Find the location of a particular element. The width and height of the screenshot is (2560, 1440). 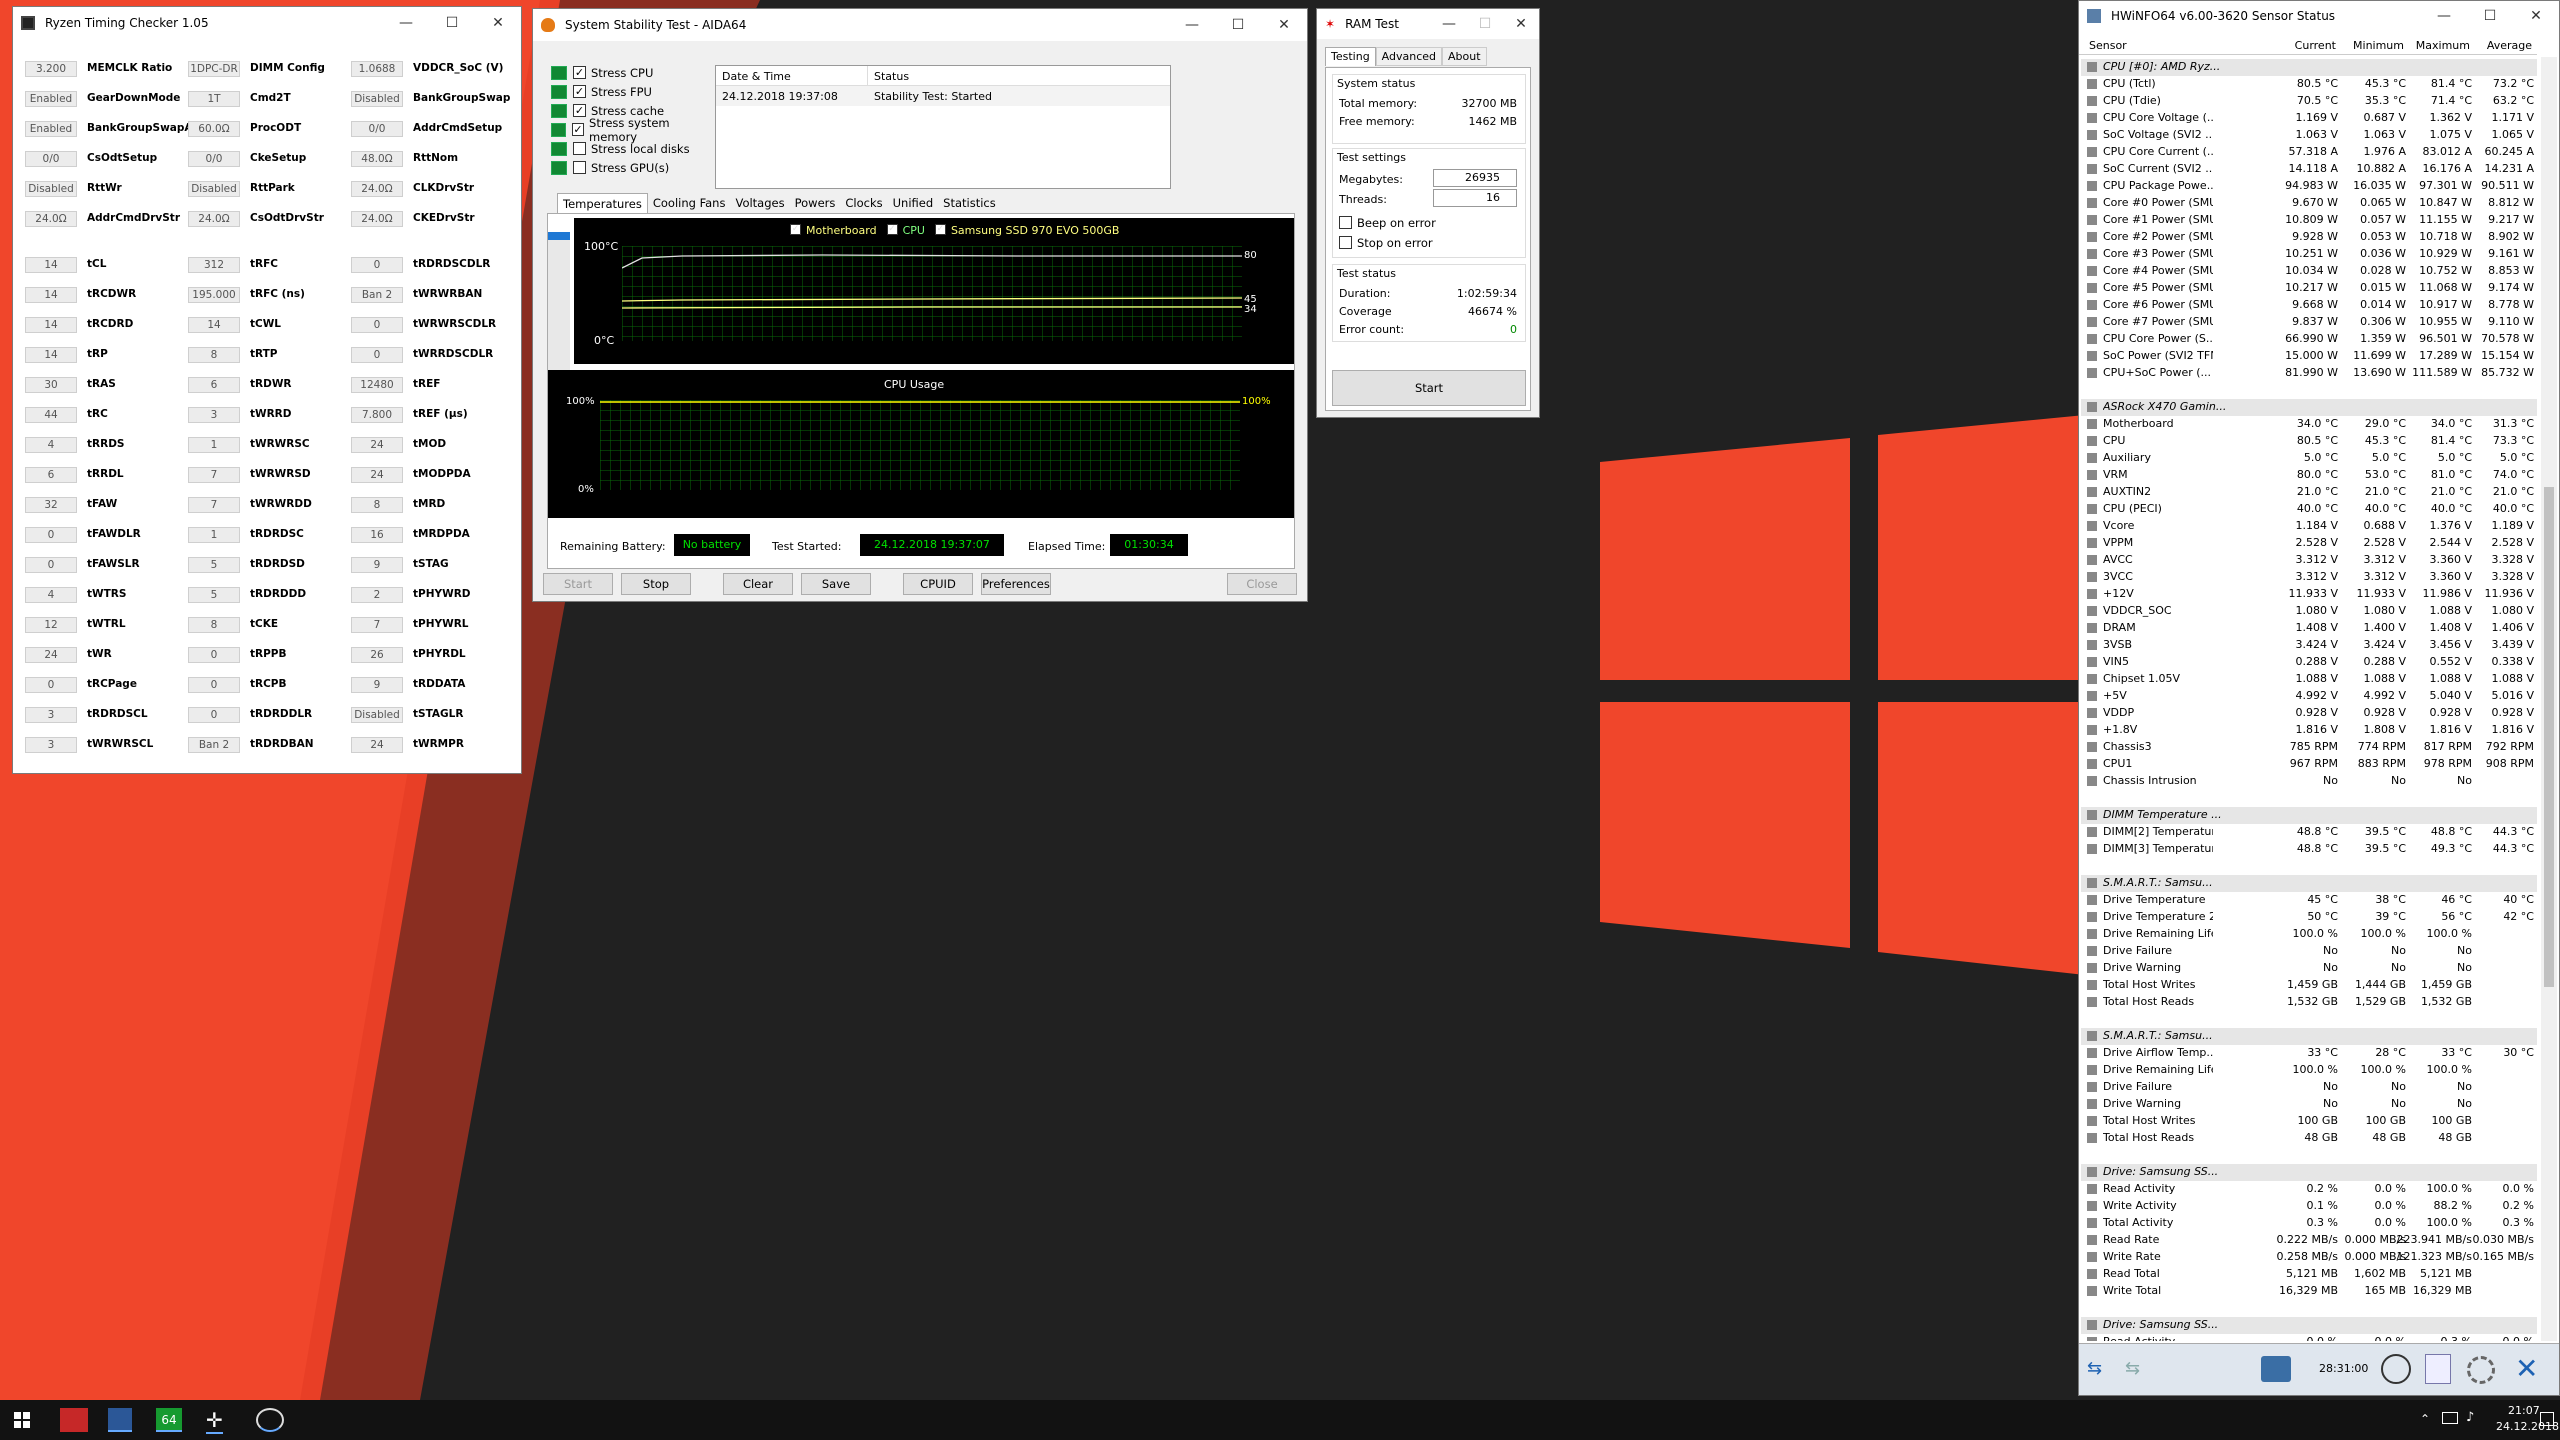

sensor-row: Total Activity 0.3 % 0.0 % 100.0 % 0.3 % is located at coordinates (2309, 1223).